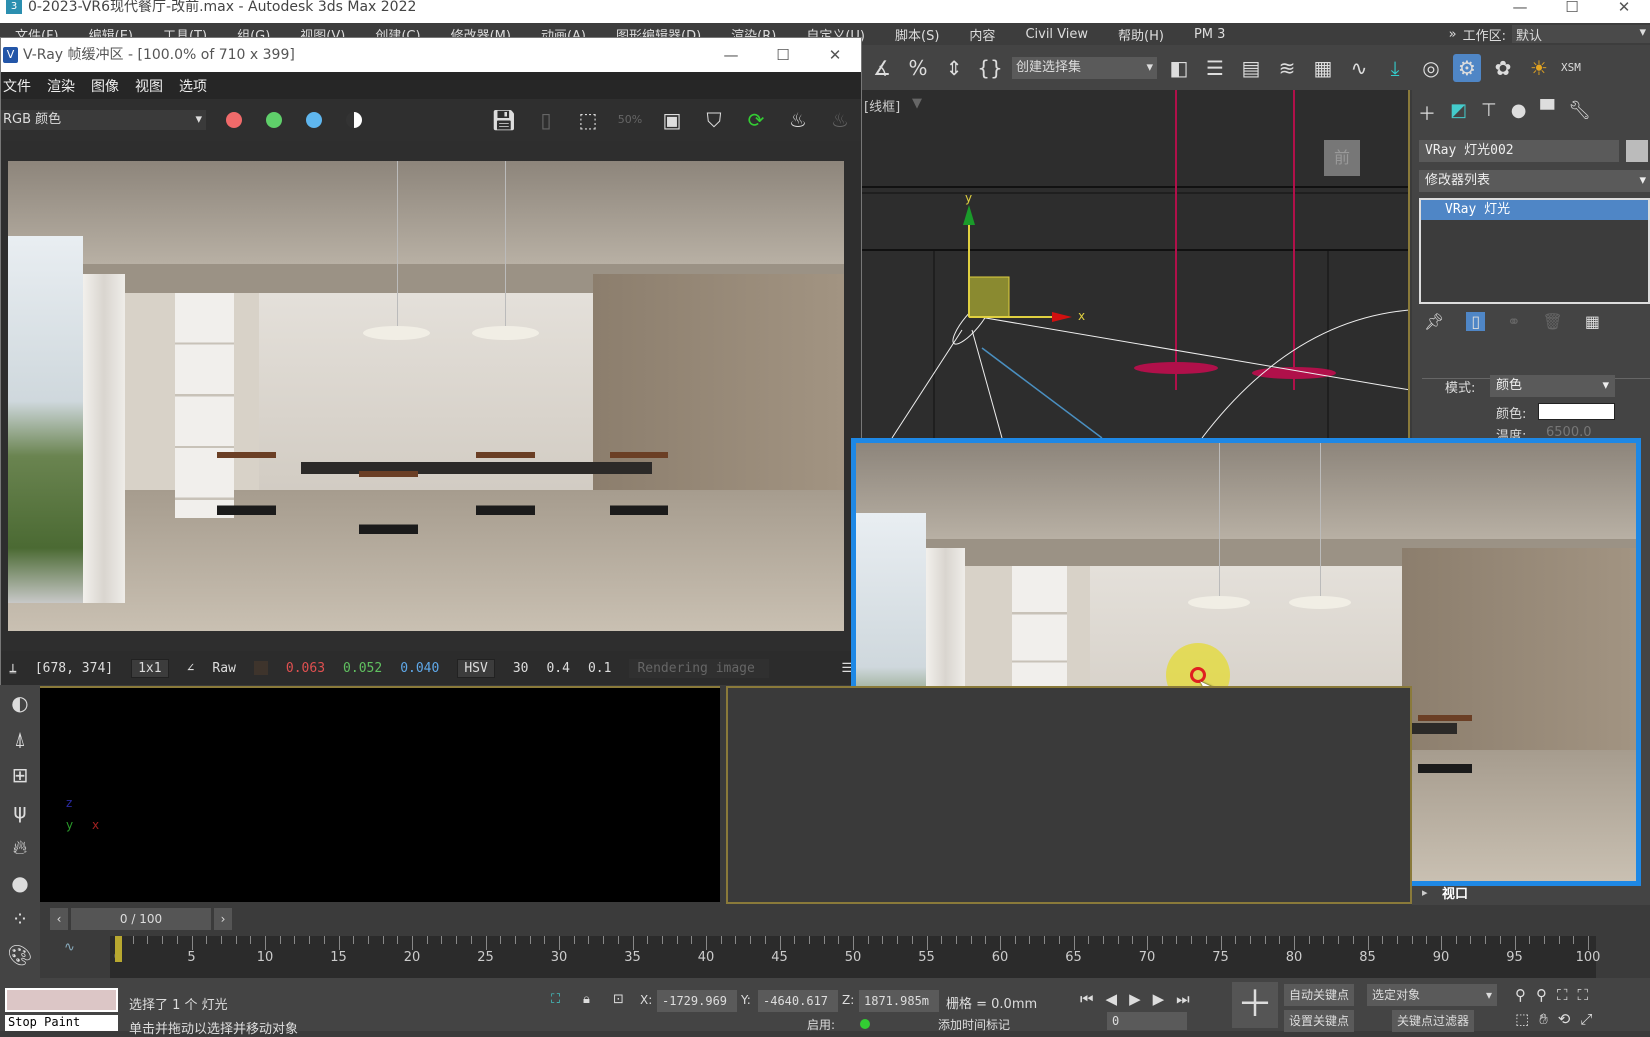 The width and height of the screenshot is (1650, 1037). Describe the element at coordinates (1179, 68) in the screenshot. I see `mirror-icon: ◧` at that location.